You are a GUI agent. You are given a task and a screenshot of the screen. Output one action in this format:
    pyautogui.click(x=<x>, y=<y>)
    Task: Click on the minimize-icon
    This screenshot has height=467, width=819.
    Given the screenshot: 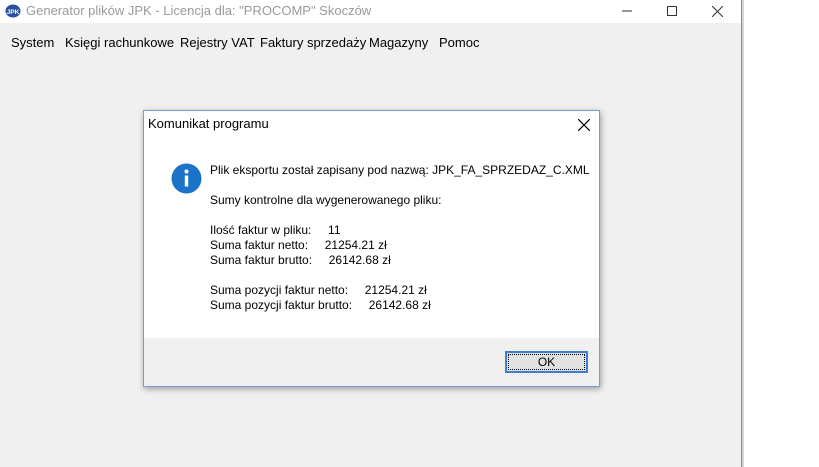 What is the action you would take?
    pyautogui.click(x=627, y=11)
    